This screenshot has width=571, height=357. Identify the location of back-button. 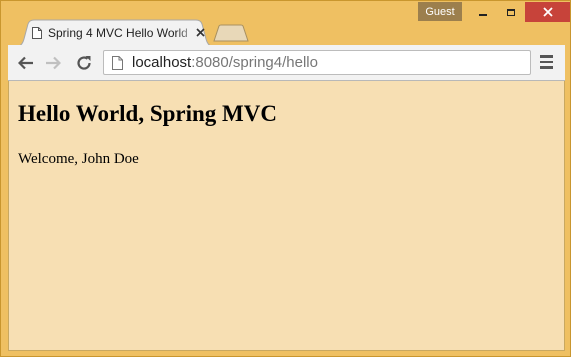
(26, 63).